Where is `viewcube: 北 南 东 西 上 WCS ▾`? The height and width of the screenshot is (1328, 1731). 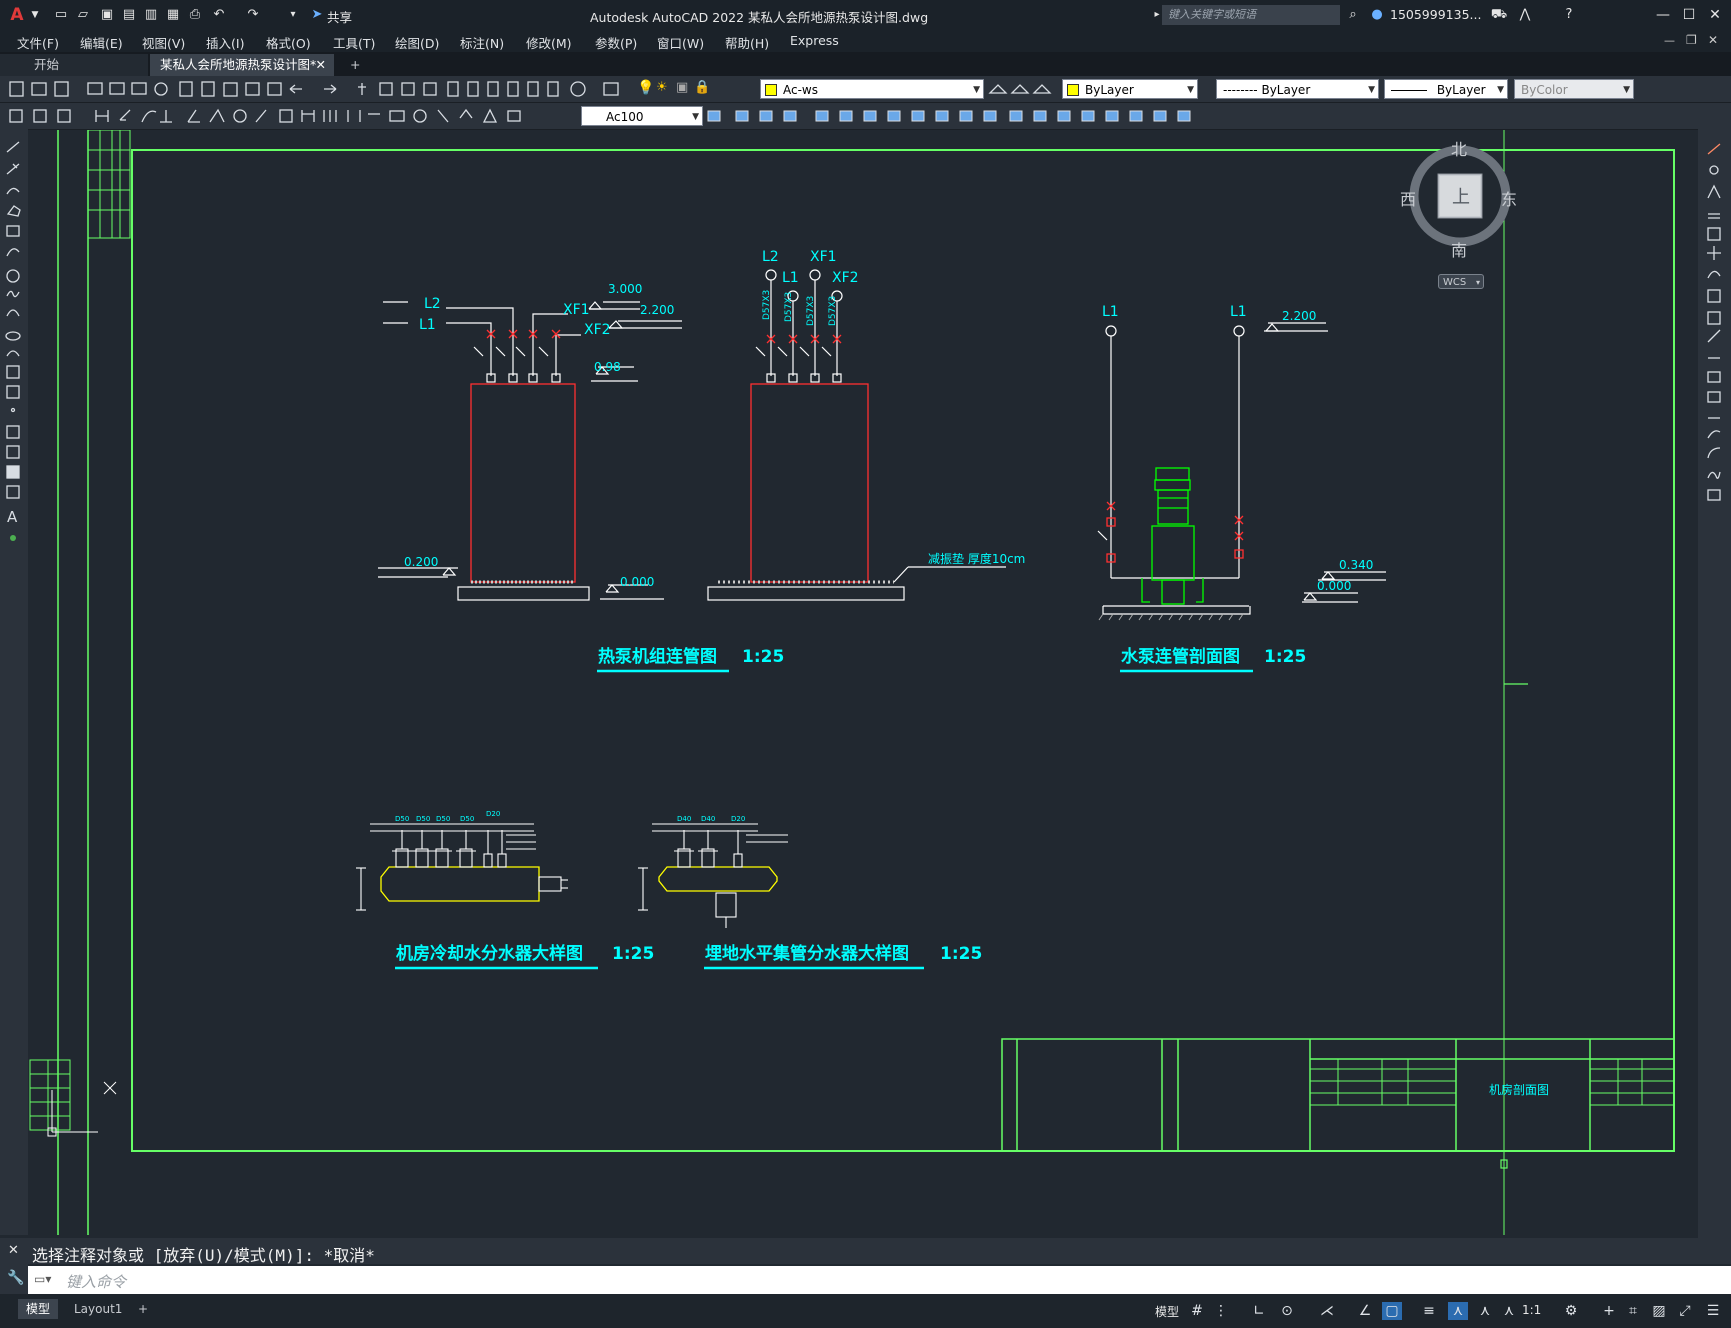
viewcube: 北 南 东 西 上 WCS ▾ is located at coordinates (1460, 223).